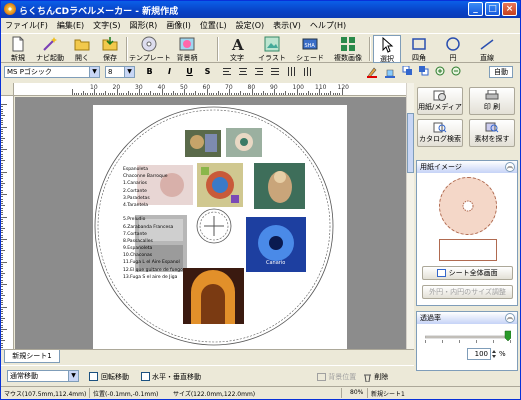  I want to click on photo-arch-orange, so click(213, 296).